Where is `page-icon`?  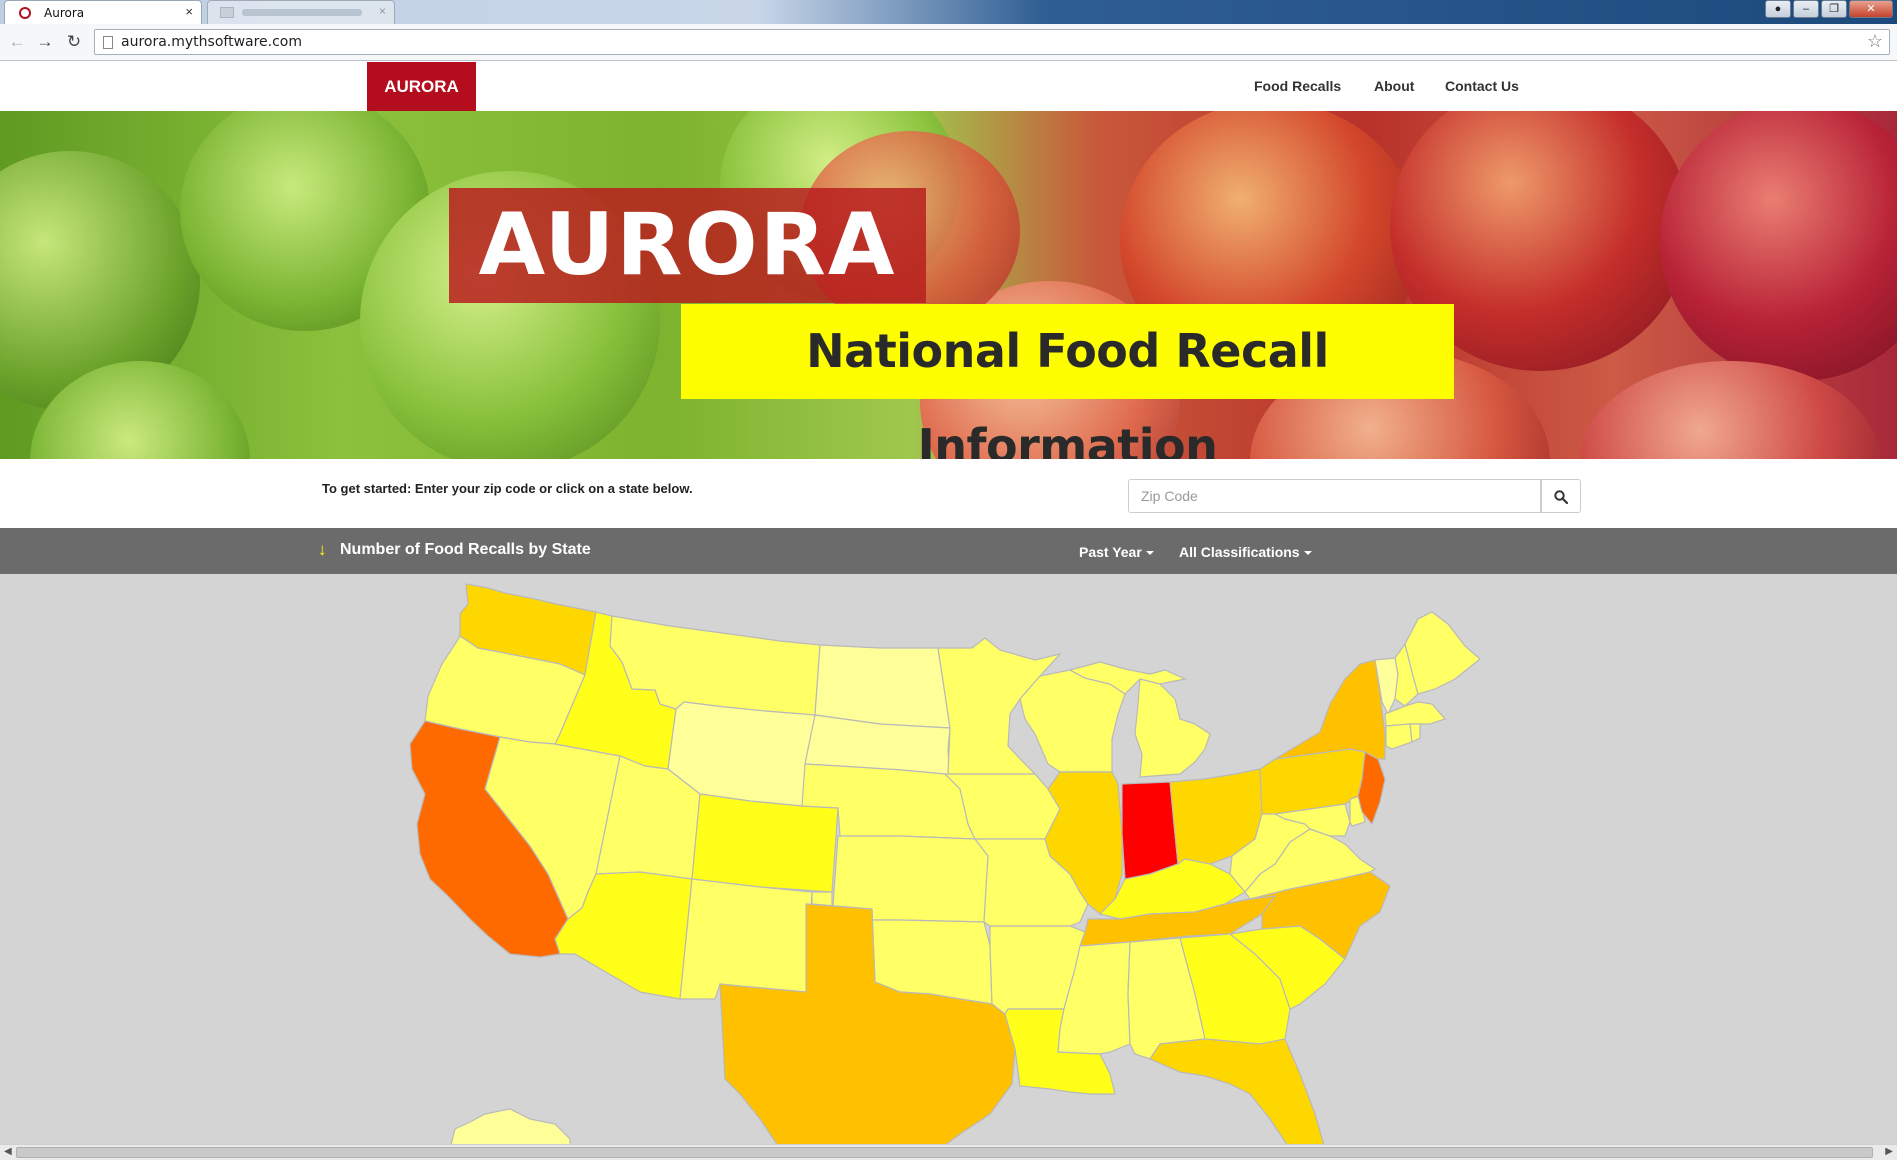
page-icon is located at coordinates (108, 42).